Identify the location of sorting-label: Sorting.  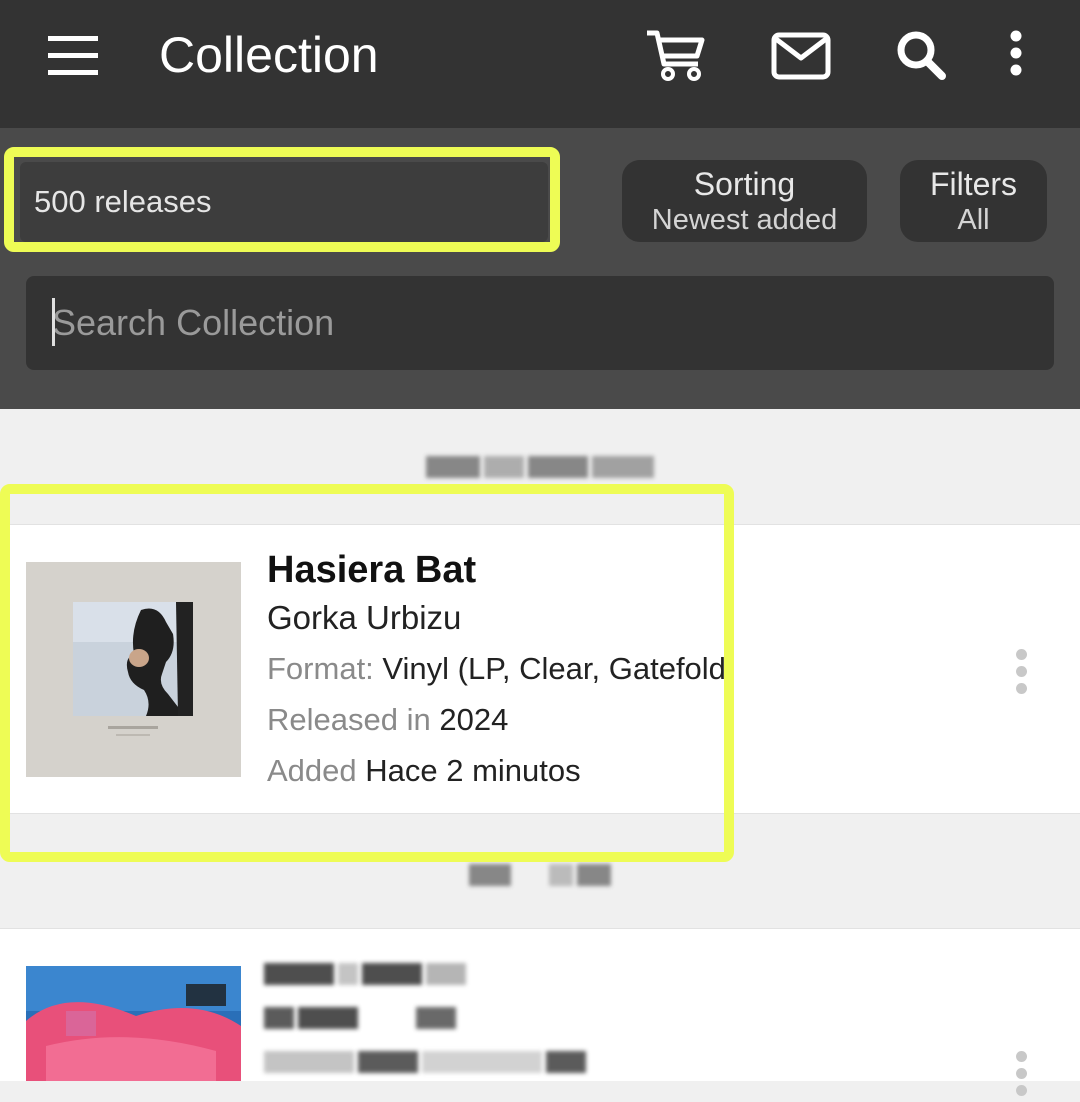
(744, 184).